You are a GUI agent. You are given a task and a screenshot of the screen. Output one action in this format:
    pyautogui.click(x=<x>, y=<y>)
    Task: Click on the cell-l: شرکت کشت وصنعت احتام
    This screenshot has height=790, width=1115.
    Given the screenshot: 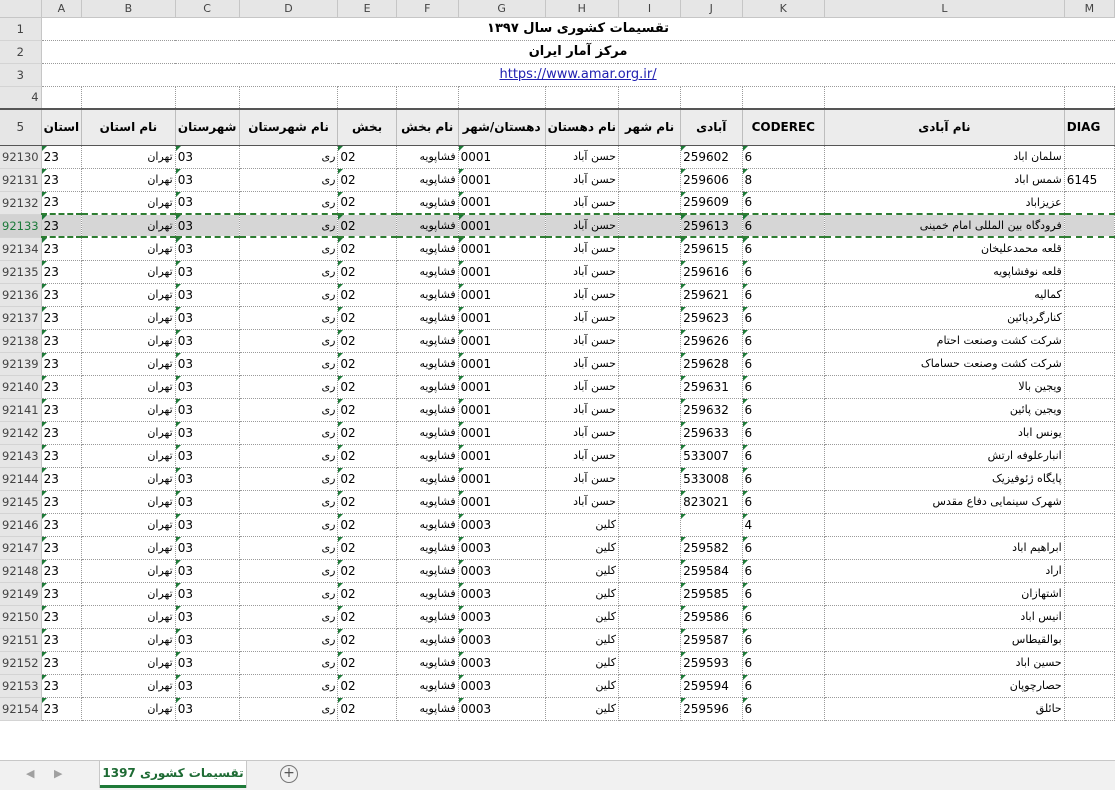 What is the action you would take?
    pyautogui.click(x=944, y=341)
    